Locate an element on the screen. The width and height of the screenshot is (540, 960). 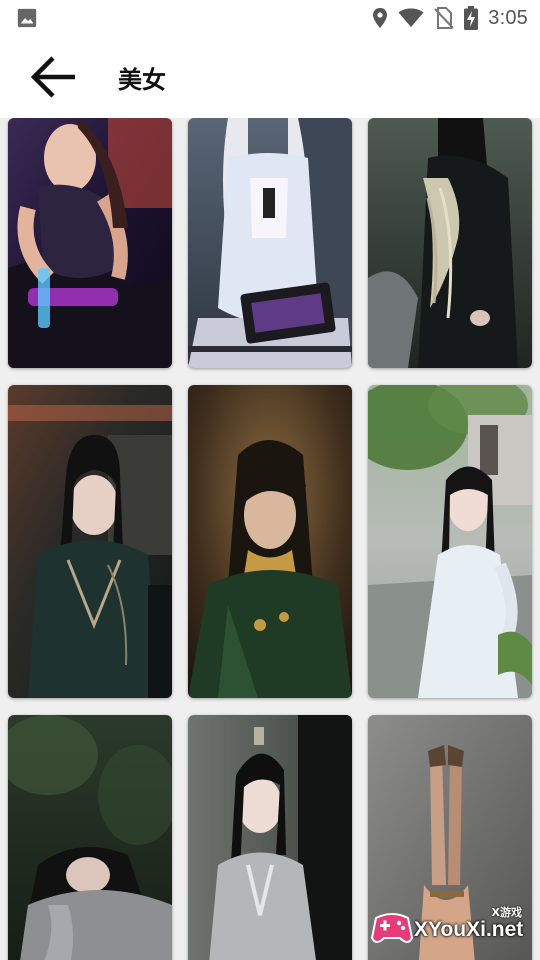
back-button is located at coordinates (54, 77).